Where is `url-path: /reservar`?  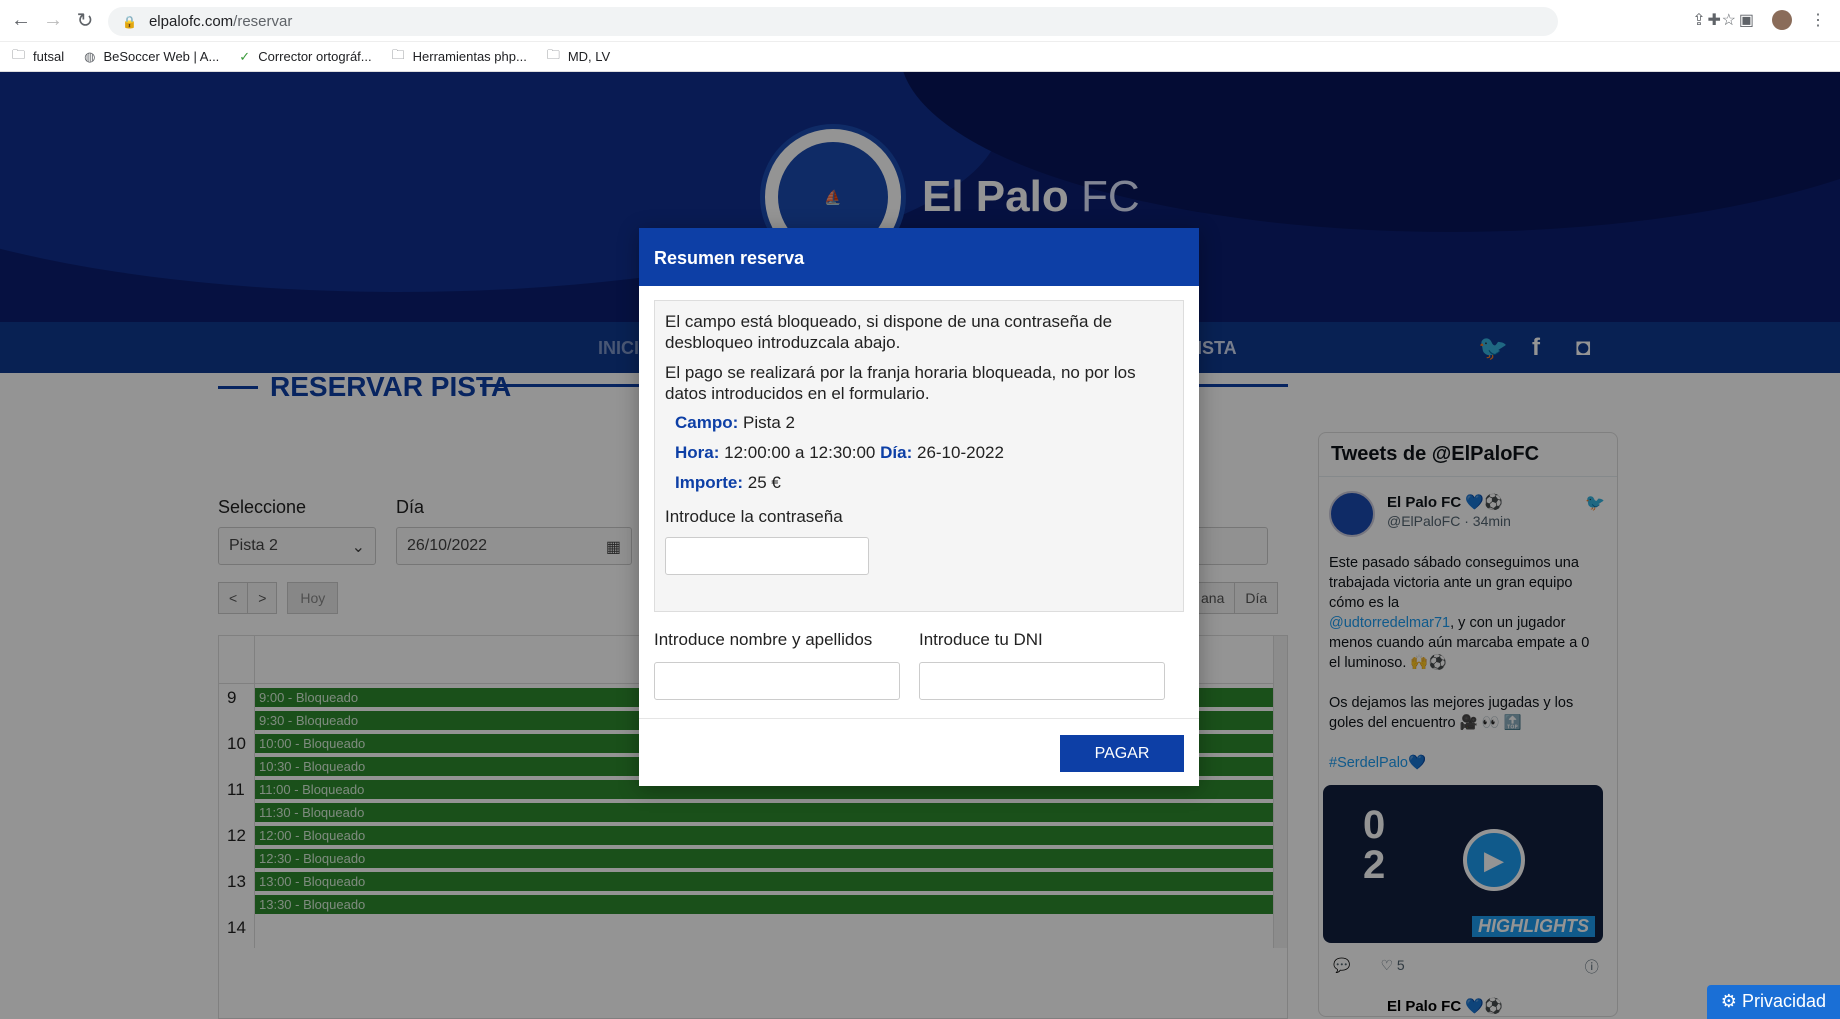 url-path: /reservar is located at coordinates (263, 21).